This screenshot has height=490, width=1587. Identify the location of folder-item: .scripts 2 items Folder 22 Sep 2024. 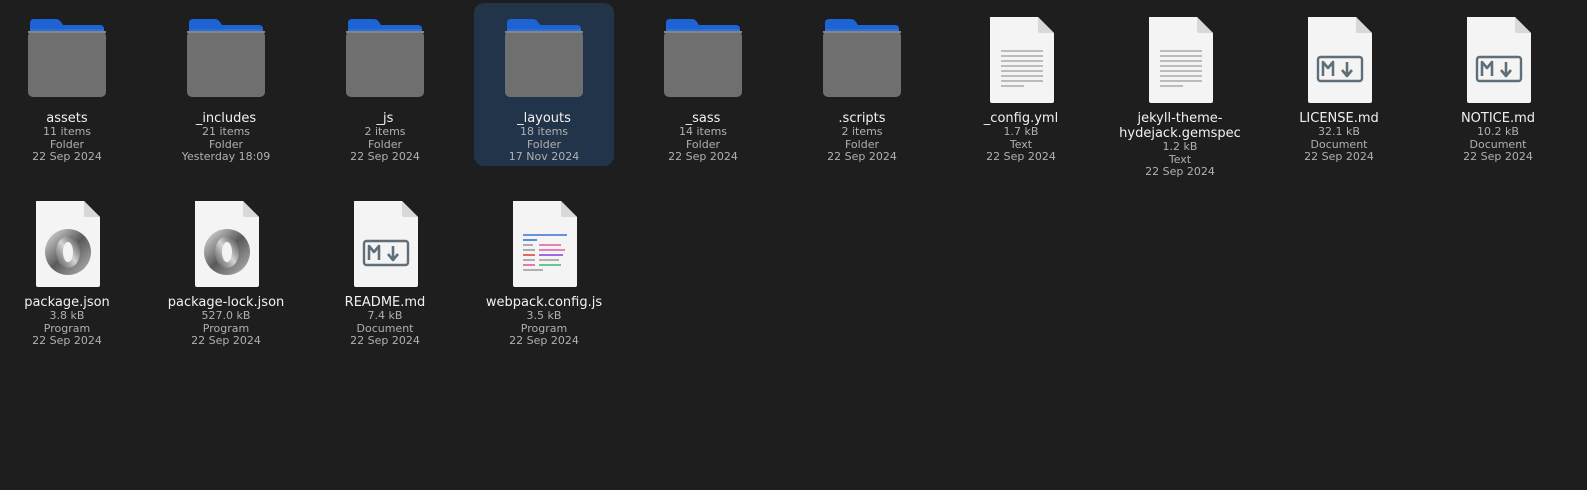
(862, 90).